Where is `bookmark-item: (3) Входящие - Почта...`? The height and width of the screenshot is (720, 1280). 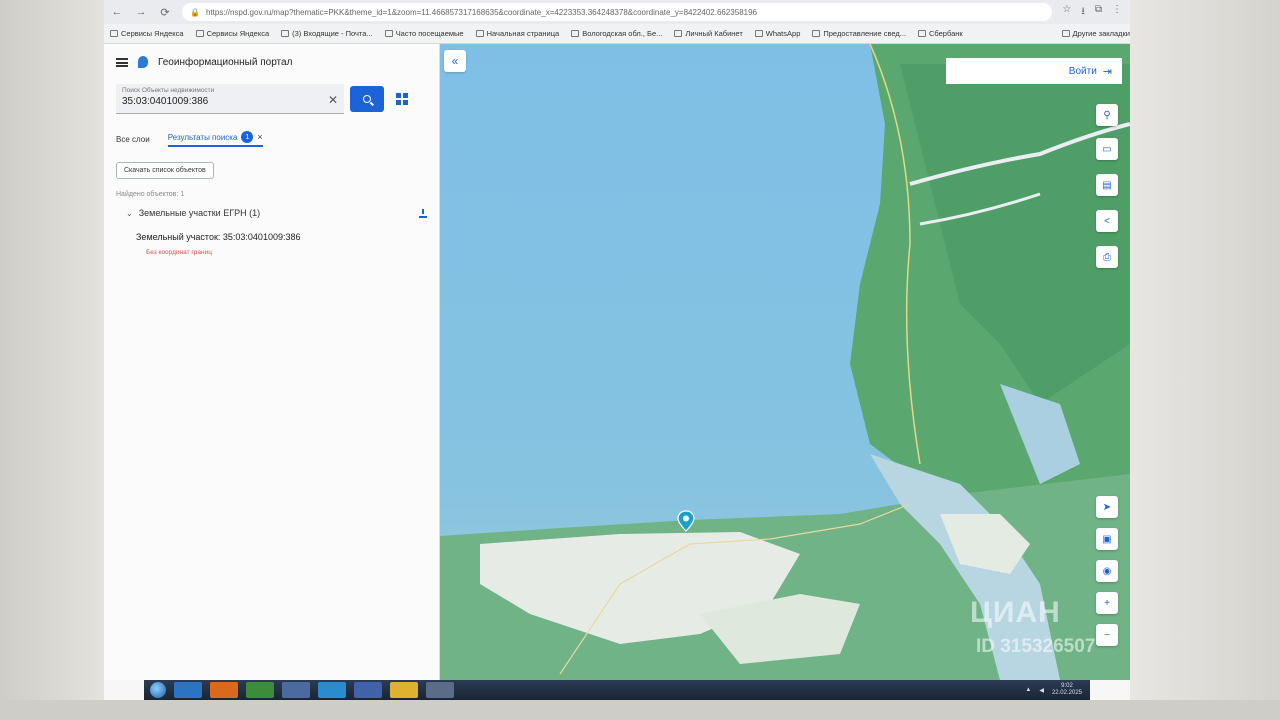 bookmark-item: (3) Входящие - Почта... is located at coordinates (327, 33).